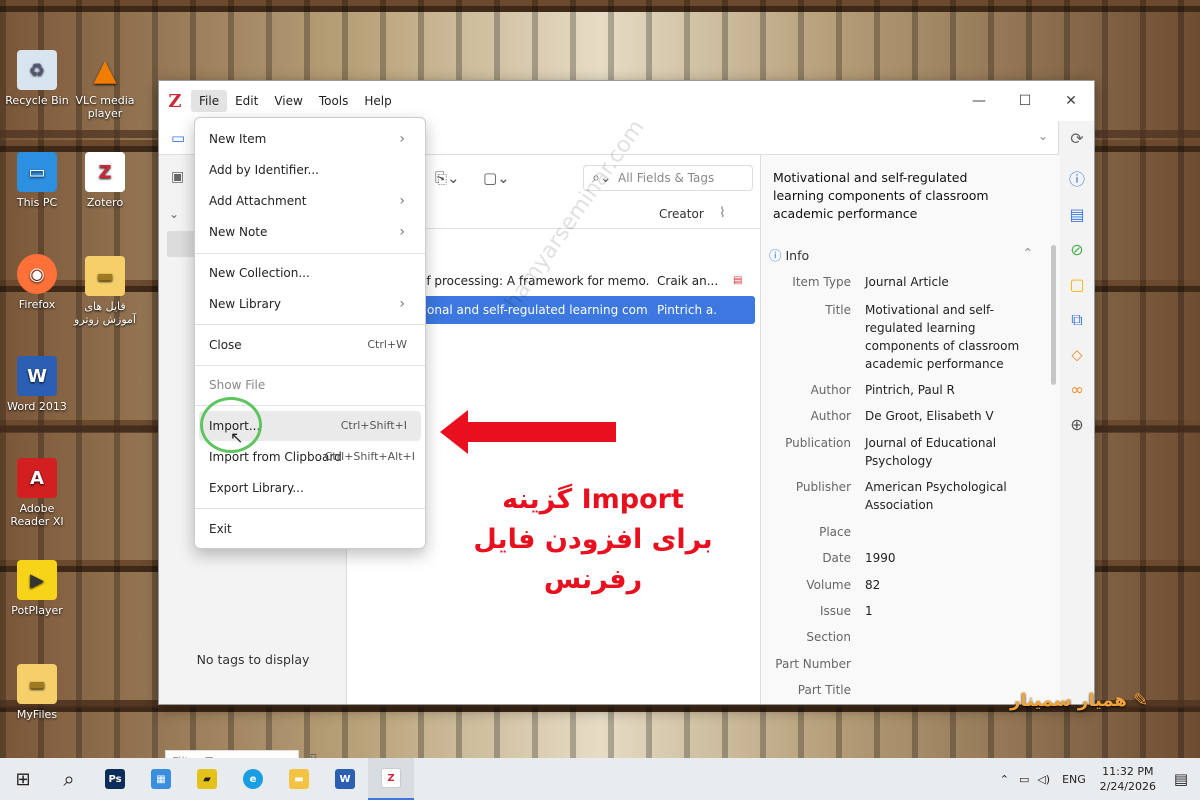  I want to click on menu-new-item: New Item ›, so click(310, 139).